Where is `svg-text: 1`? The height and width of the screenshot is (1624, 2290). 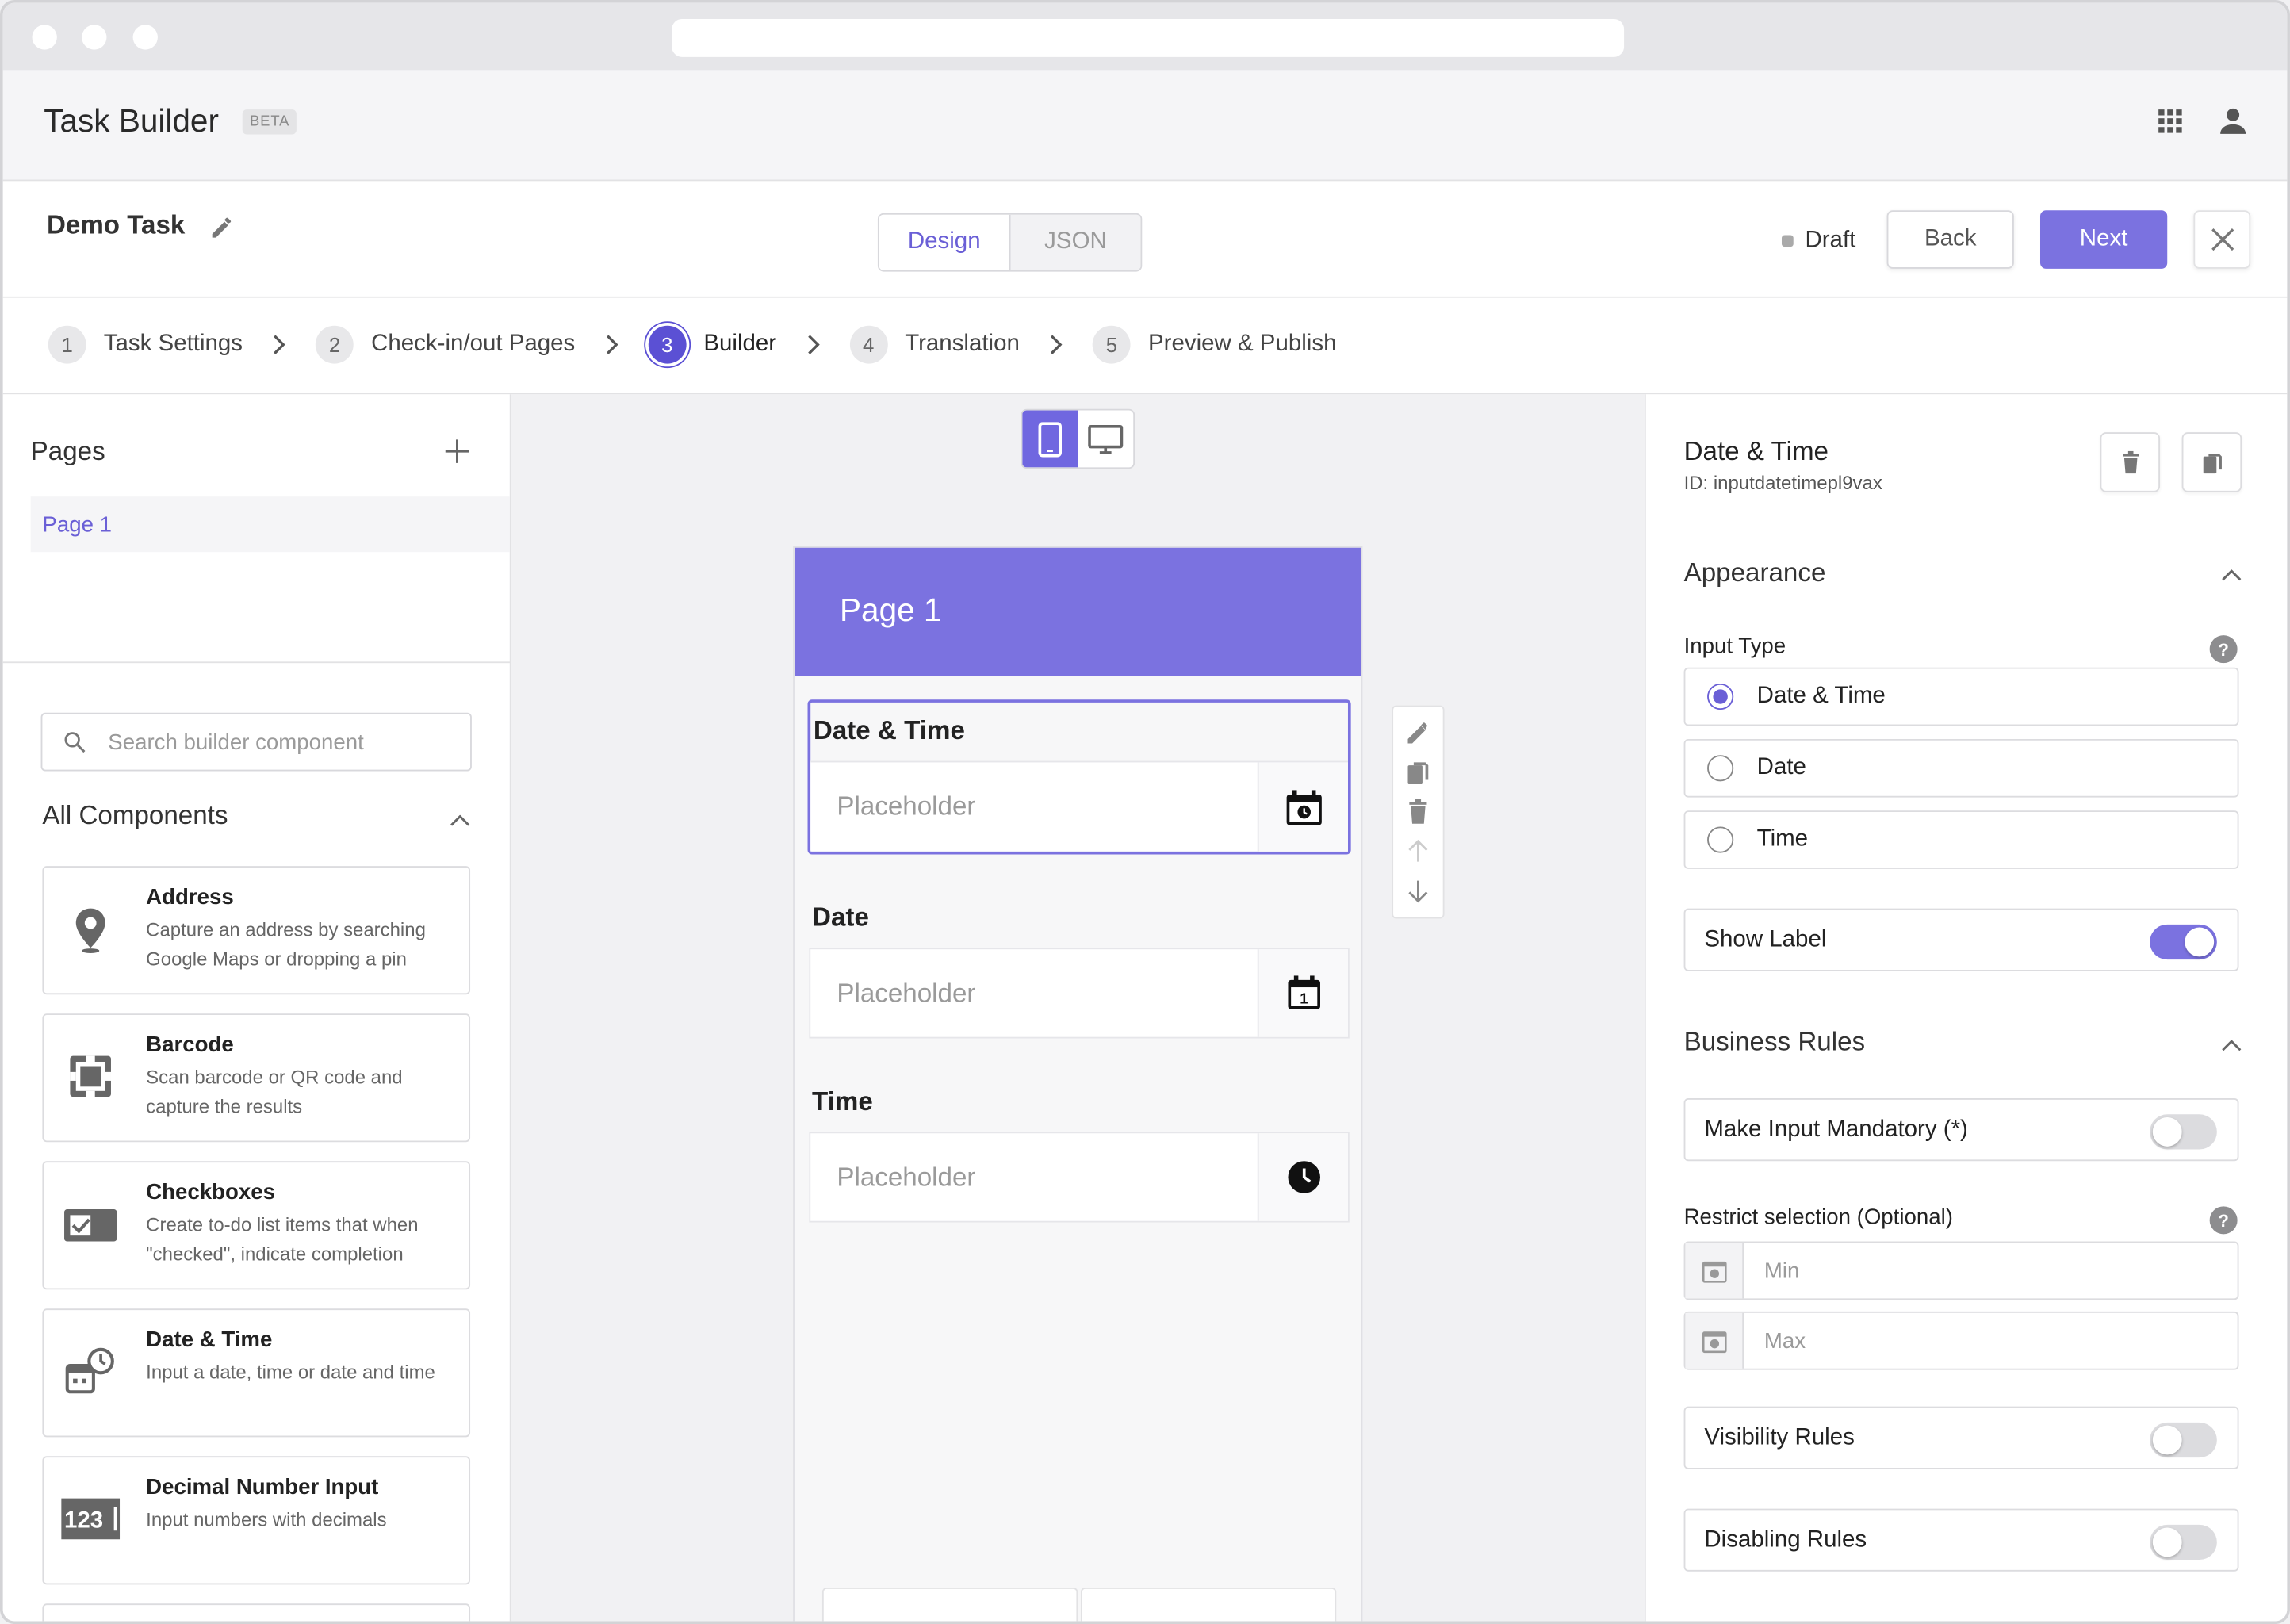 svg-text: 1 is located at coordinates (1303, 998).